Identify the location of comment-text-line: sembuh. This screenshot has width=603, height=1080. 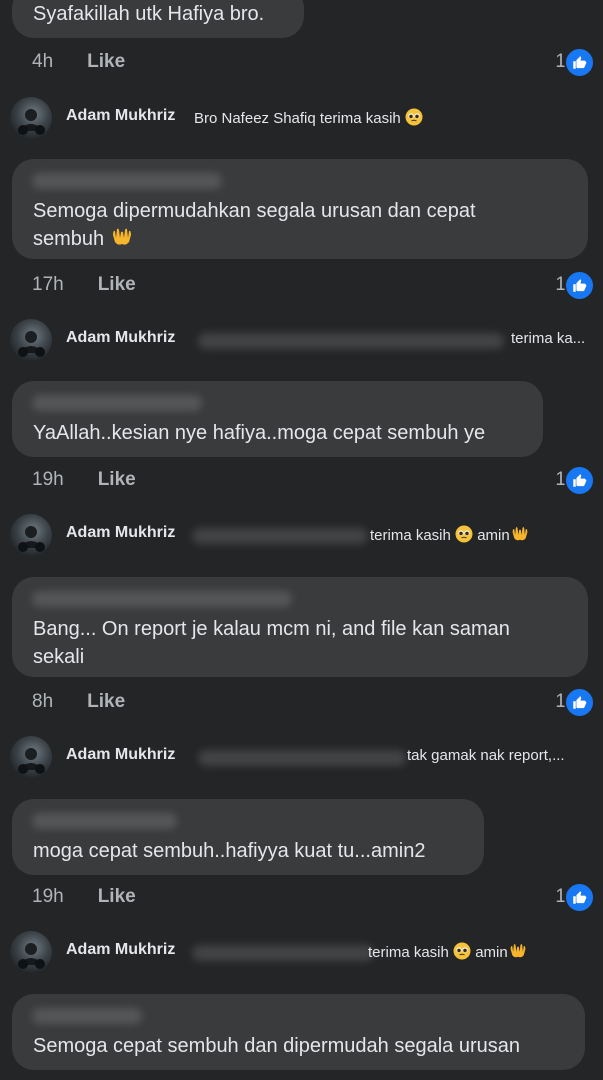
(301, 240).